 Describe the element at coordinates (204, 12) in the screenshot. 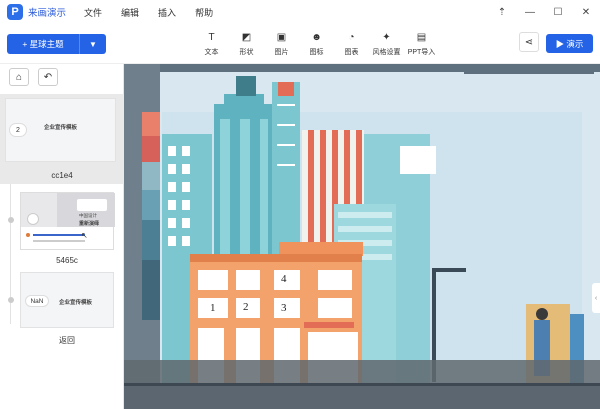

I see `menu-help: 帮助` at that location.